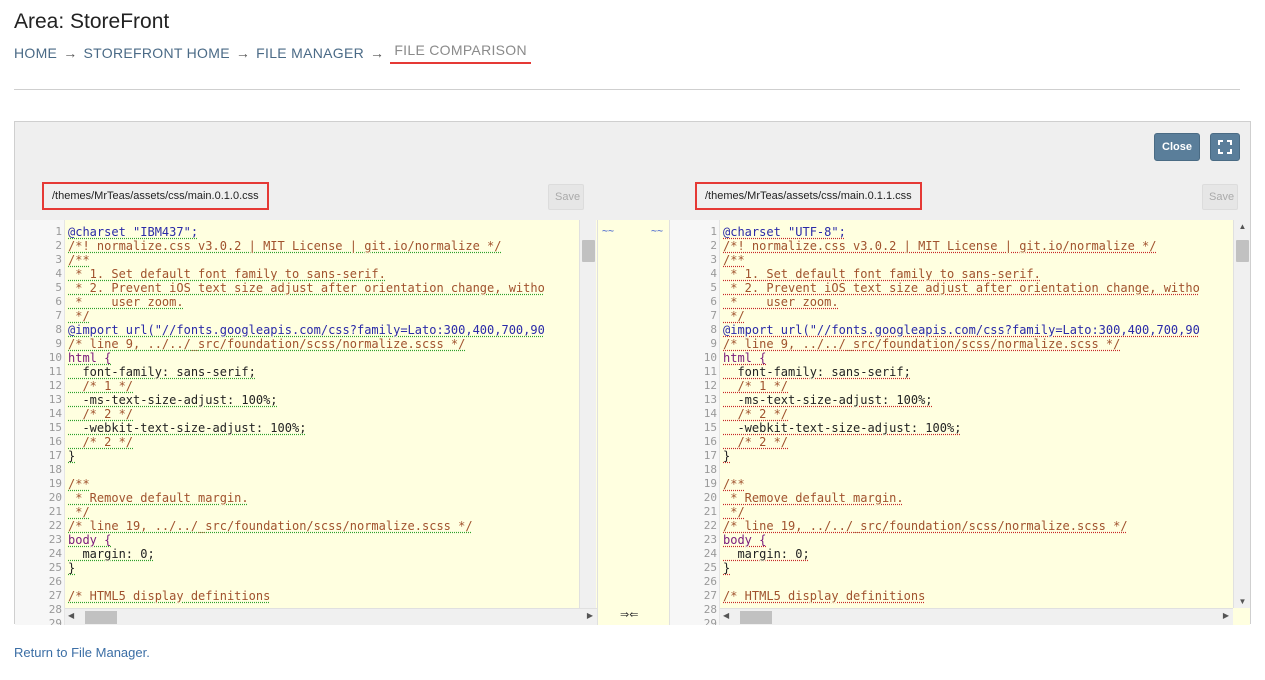 This screenshot has width=1265, height=680. Describe the element at coordinates (55, 621) in the screenshot. I see `line-number: 29` at that location.